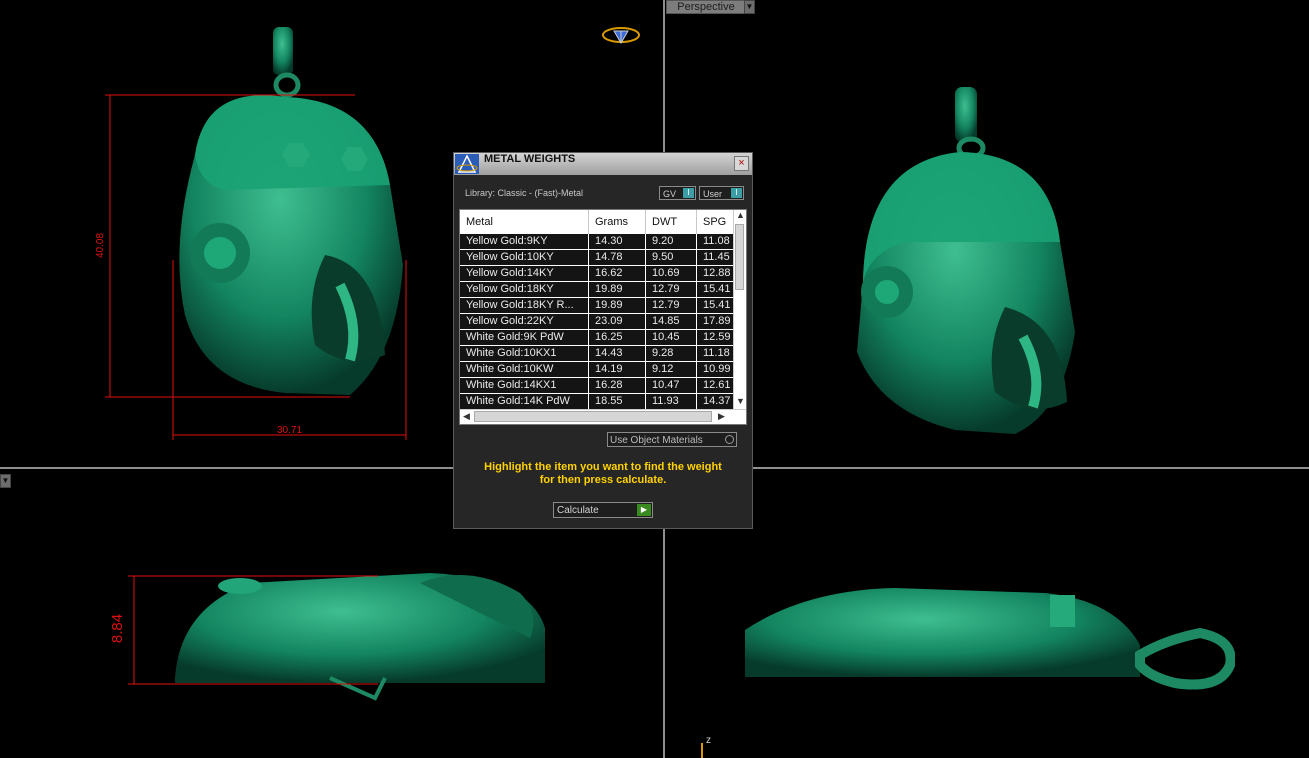 The width and height of the screenshot is (1309, 758). What do you see at coordinates (617, 337) in the screenshot?
I see `table-cell: 16.25` at bounding box center [617, 337].